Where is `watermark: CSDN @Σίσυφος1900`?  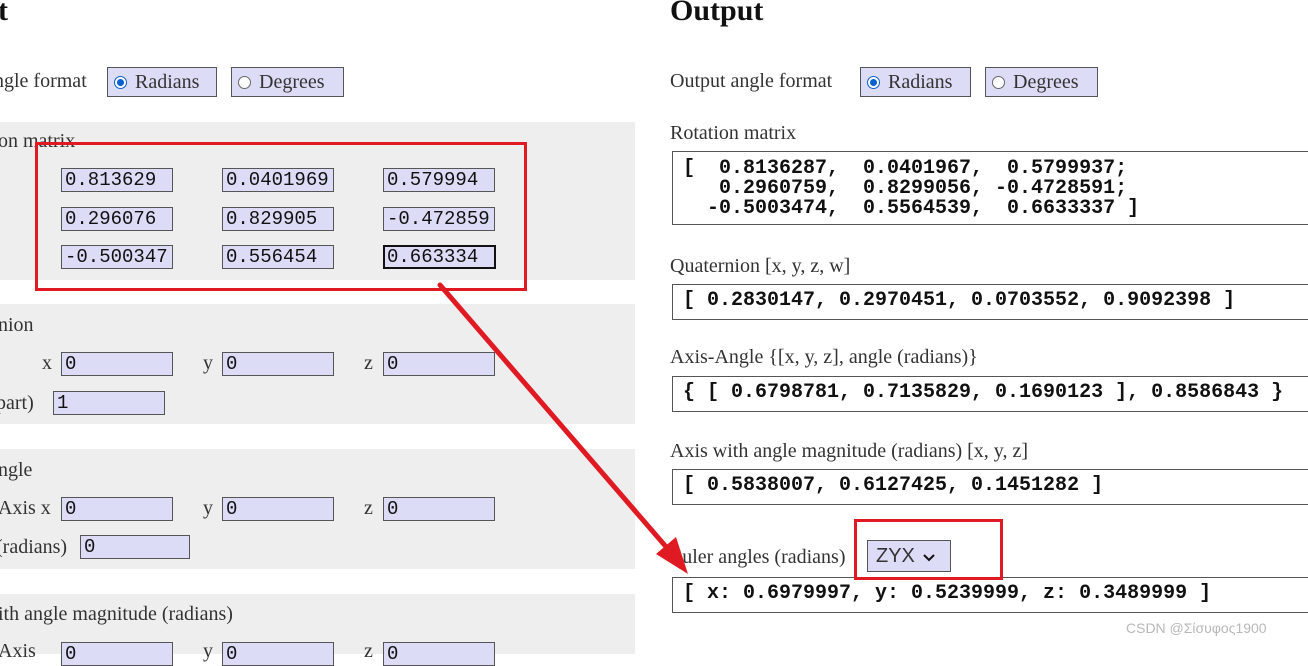
watermark: CSDN @Σίσυφος1900 is located at coordinates (1196, 628).